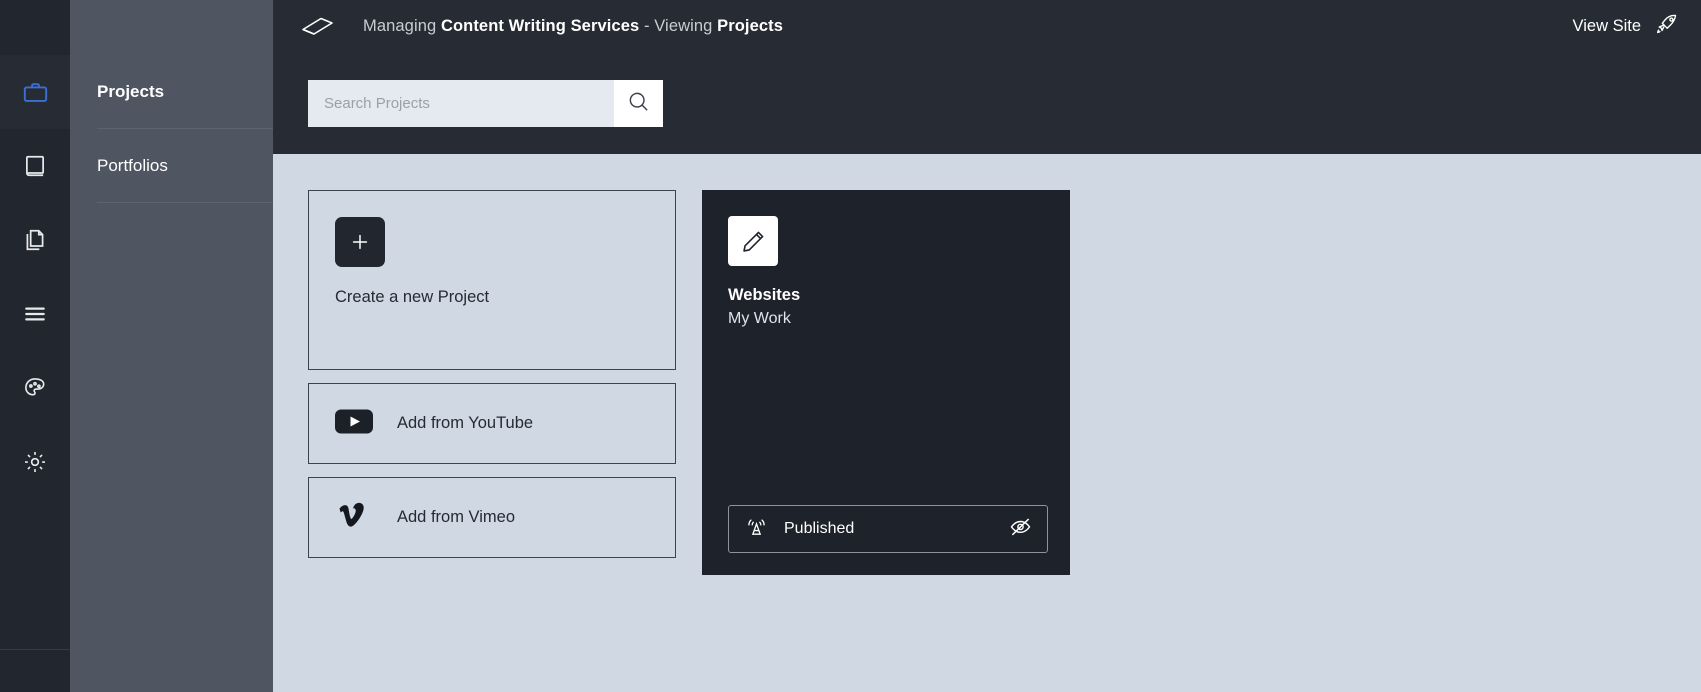  Describe the element at coordinates (461, 103) in the screenshot. I see `search-input` at that location.